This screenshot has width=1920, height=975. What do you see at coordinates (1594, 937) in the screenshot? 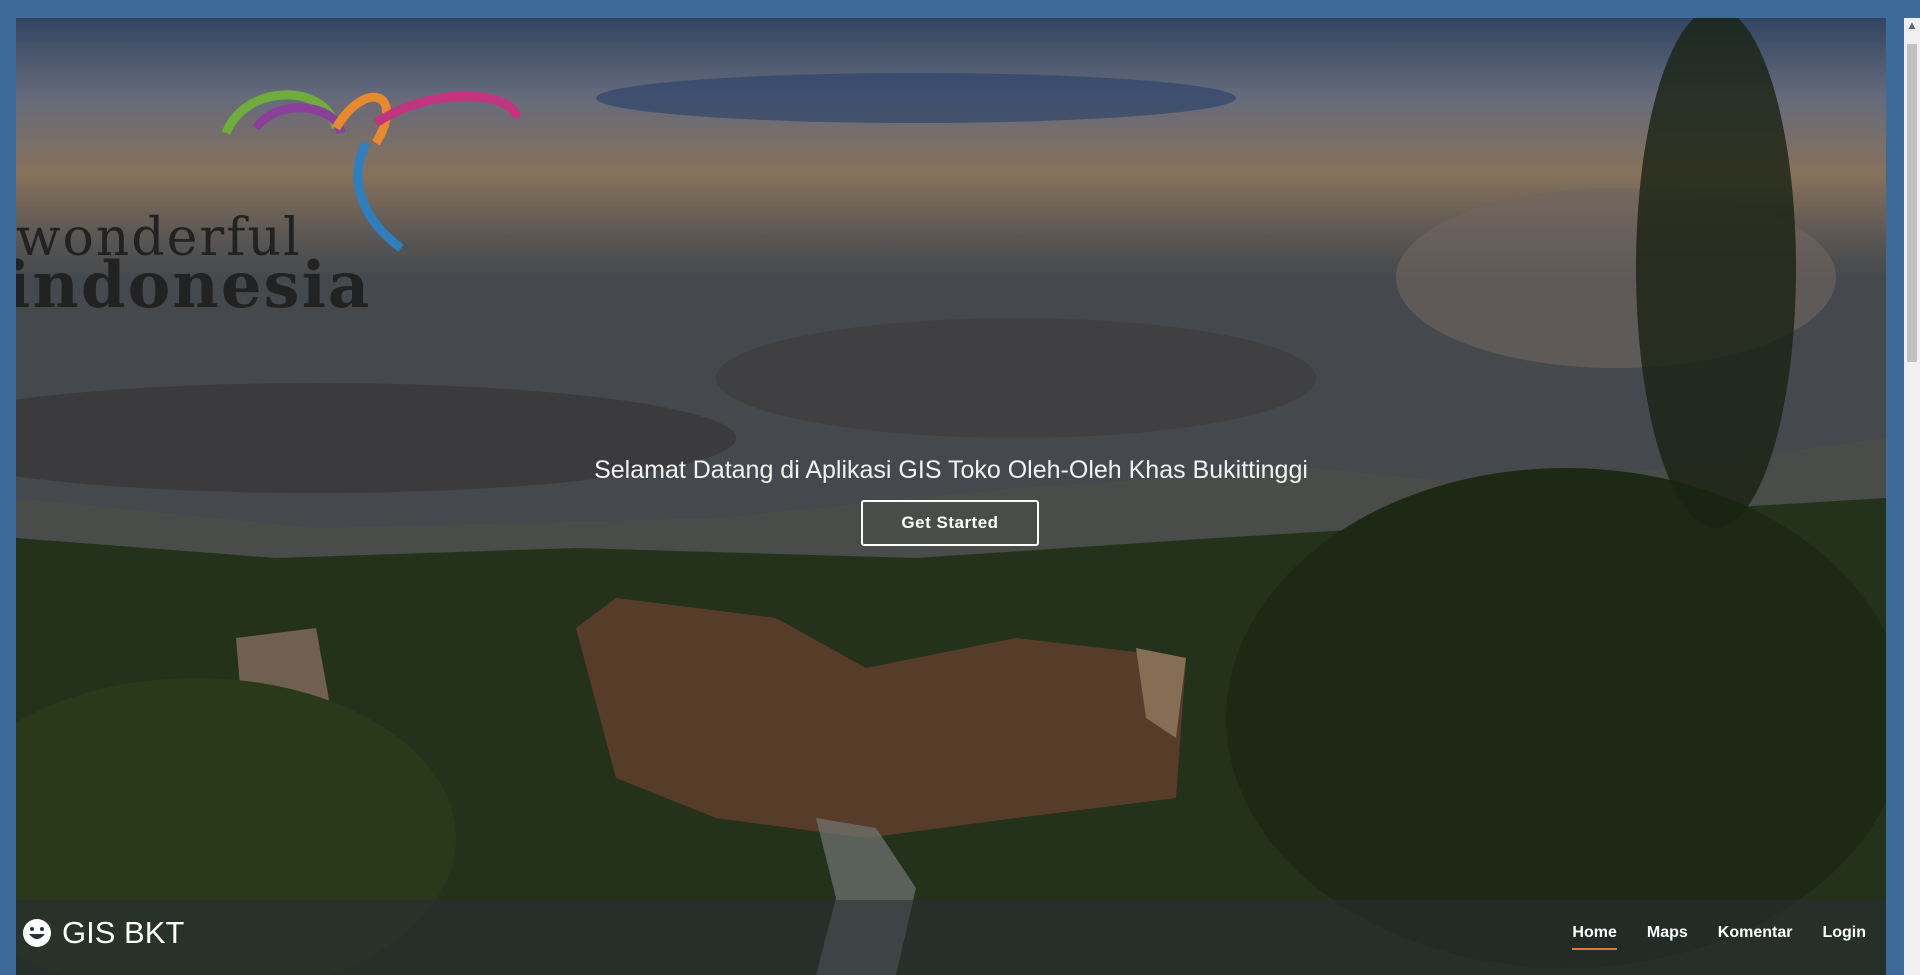
I see `nav-home: Home` at bounding box center [1594, 937].